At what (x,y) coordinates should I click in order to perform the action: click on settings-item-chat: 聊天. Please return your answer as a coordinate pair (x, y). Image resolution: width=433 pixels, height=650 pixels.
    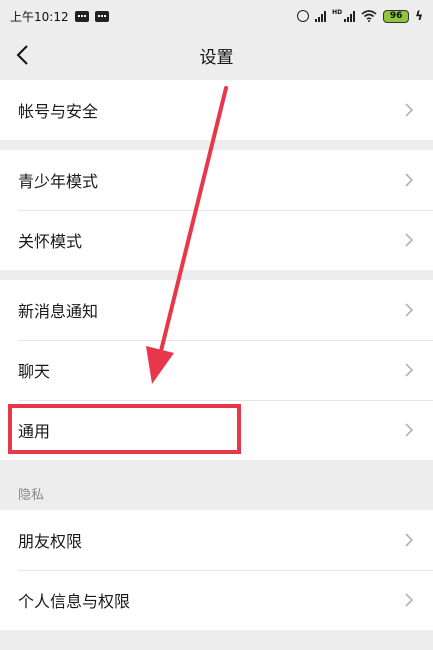
    Looking at the image, I should click on (216, 370).